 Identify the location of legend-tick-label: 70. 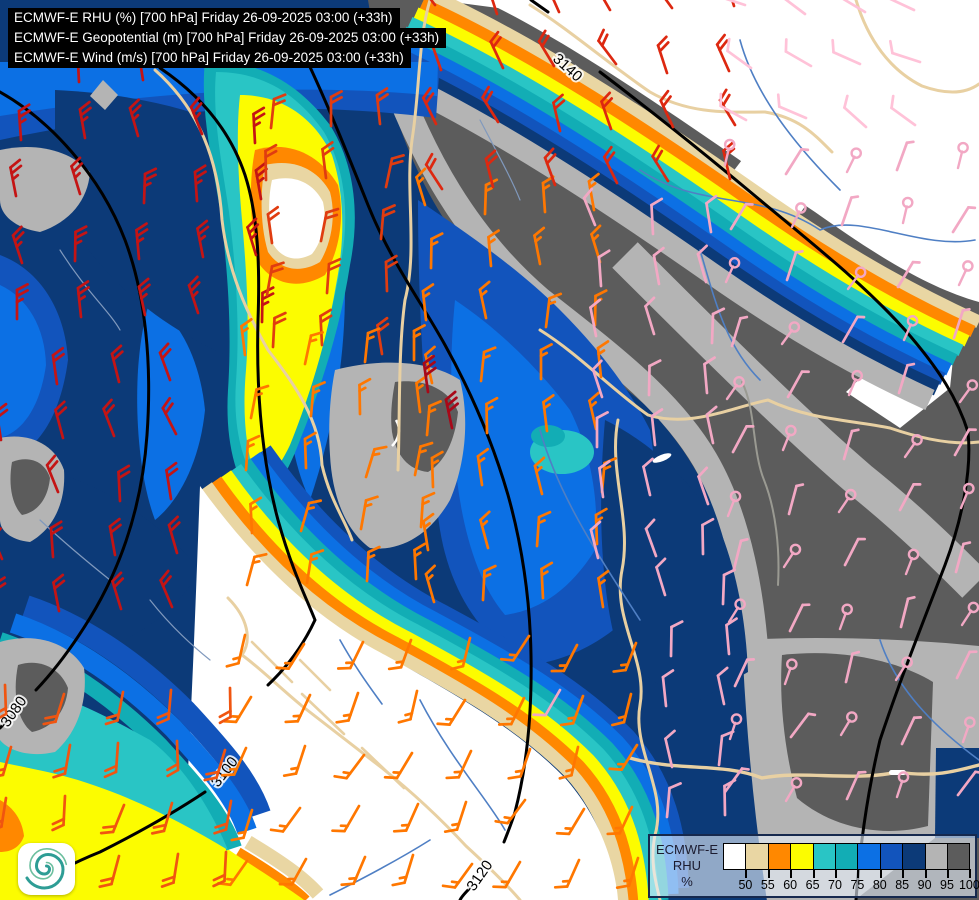
(835, 885).